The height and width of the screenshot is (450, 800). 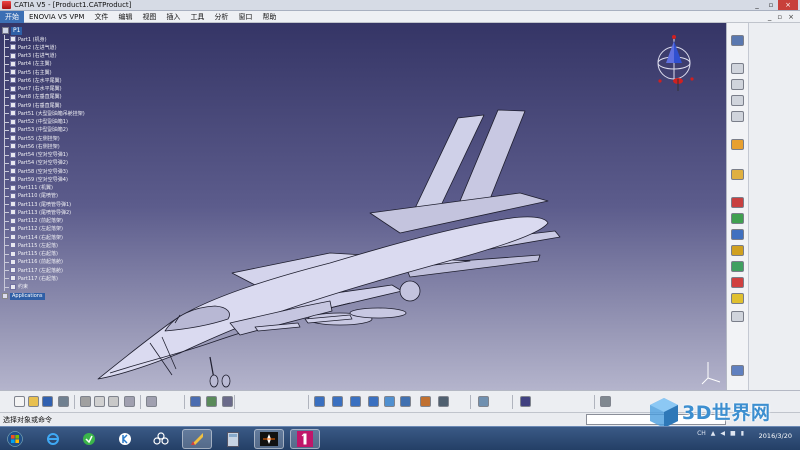 I want to click on tree-node: Part1 (机身), so click(x=72, y=39).